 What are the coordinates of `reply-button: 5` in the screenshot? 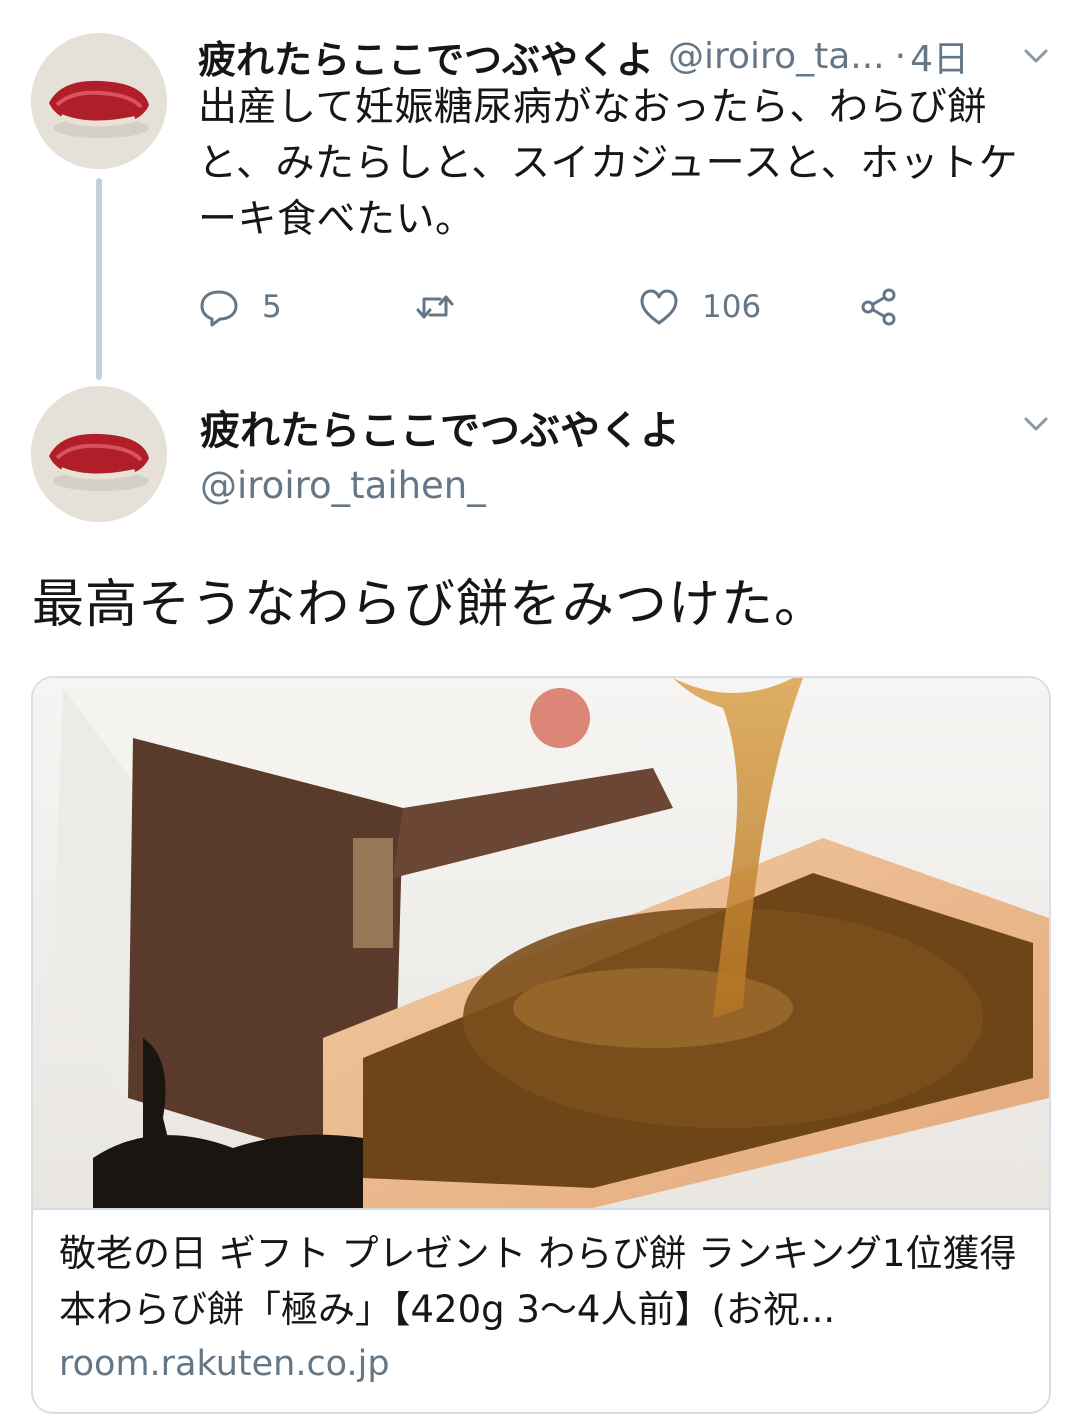 It's located at (240, 307).